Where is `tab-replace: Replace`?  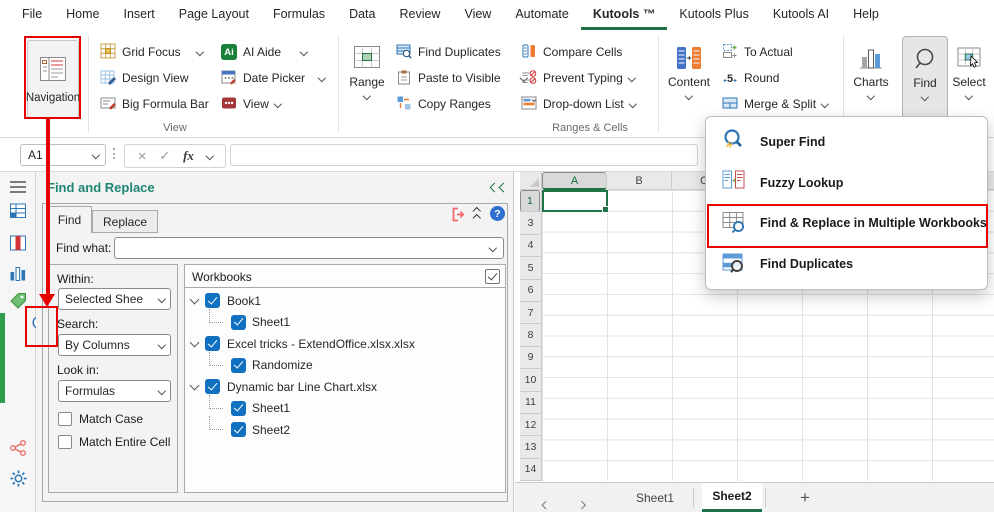 tab-replace: Replace is located at coordinates (125, 221).